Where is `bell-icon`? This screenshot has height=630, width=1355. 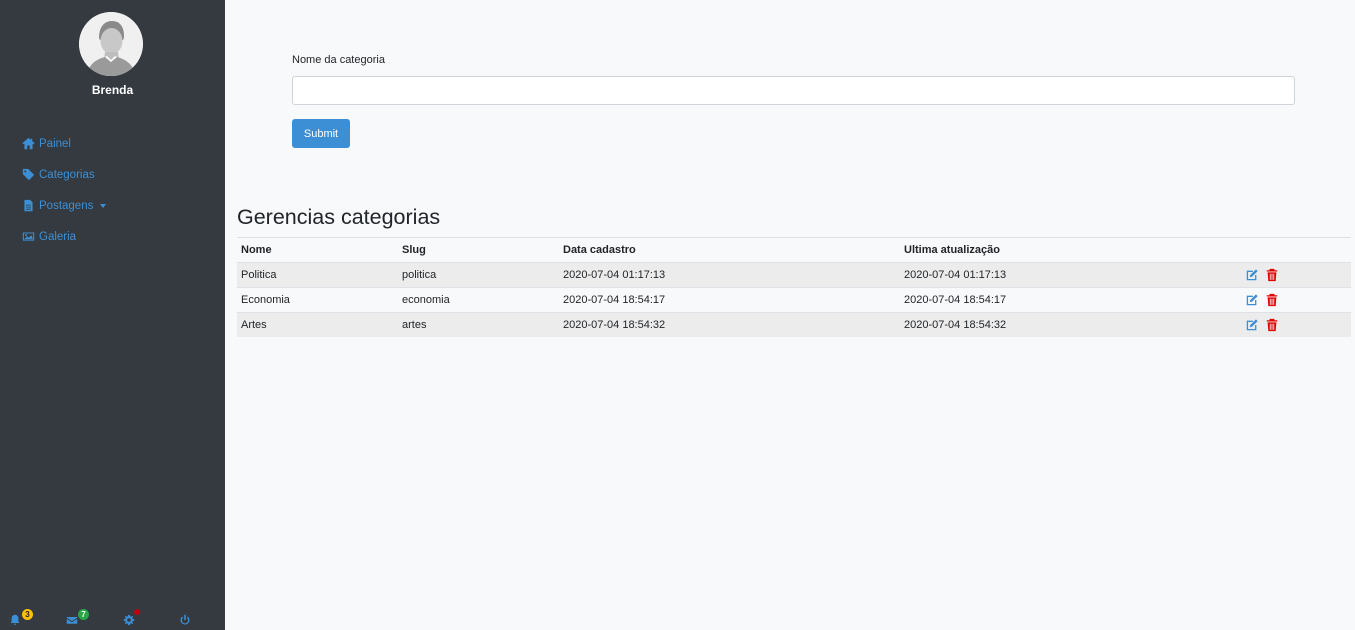
bell-icon is located at coordinates (15, 620).